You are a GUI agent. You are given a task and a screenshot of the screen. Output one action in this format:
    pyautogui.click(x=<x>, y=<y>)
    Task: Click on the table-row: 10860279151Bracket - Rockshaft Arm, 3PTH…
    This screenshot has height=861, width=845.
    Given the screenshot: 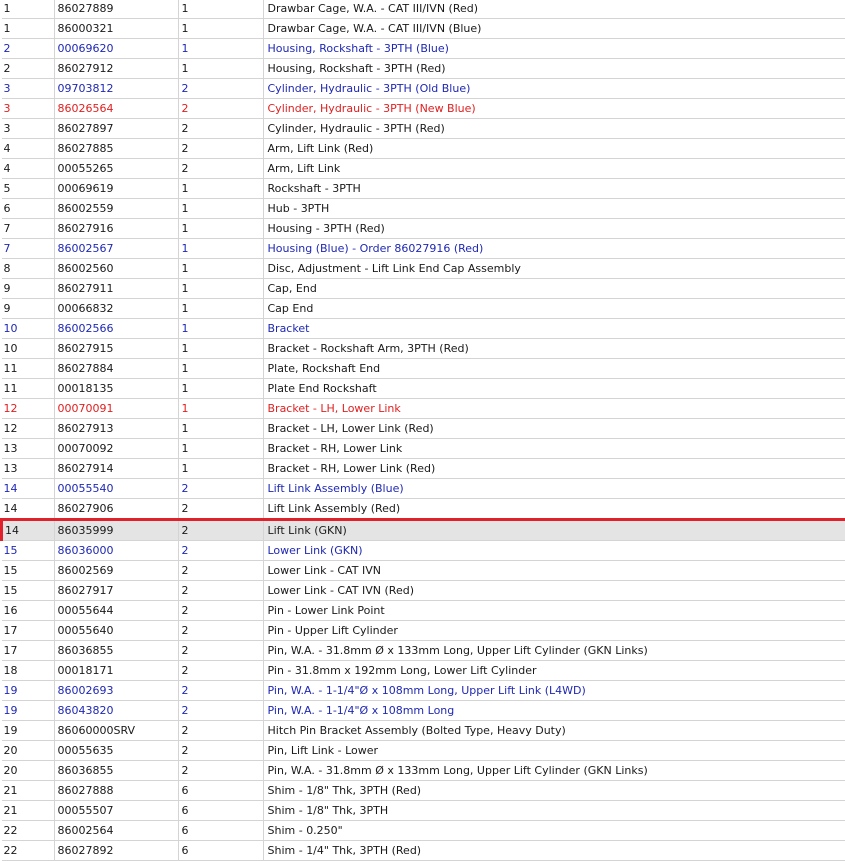 What is the action you would take?
    pyautogui.click(x=423, y=349)
    